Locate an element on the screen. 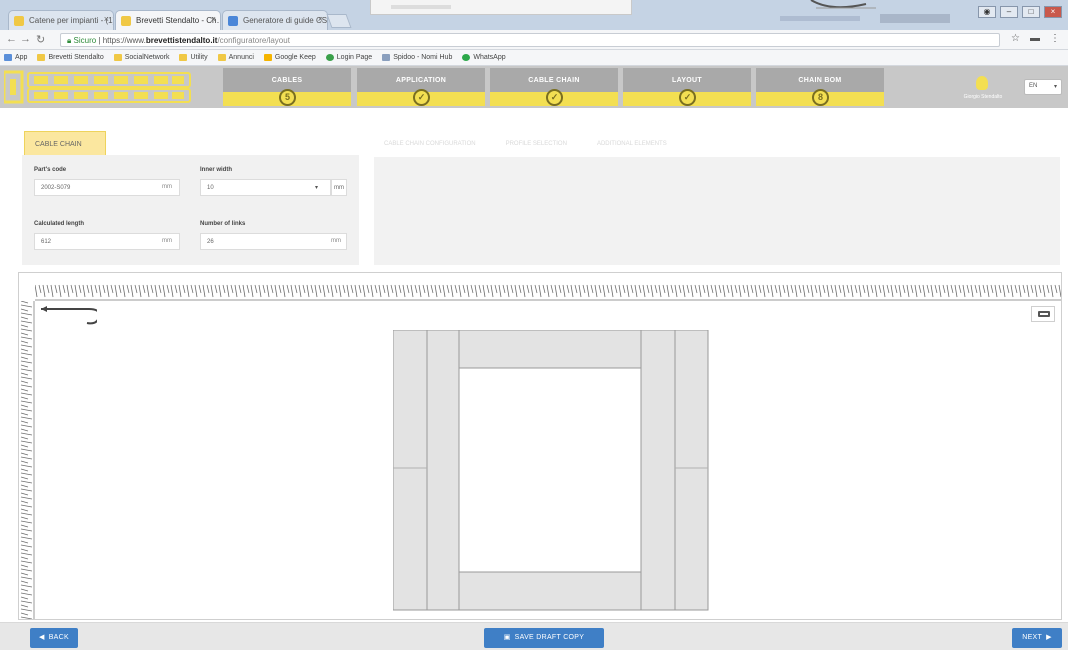 This screenshot has width=1068, height=650. bookmark-item: Annunci is located at coordinates (236, 57).